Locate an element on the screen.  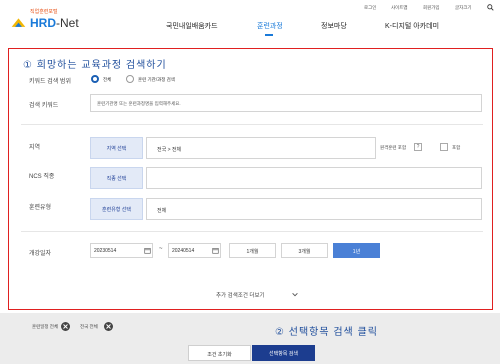
remote-include-label: 포함 is located at coordinates (456, 147).